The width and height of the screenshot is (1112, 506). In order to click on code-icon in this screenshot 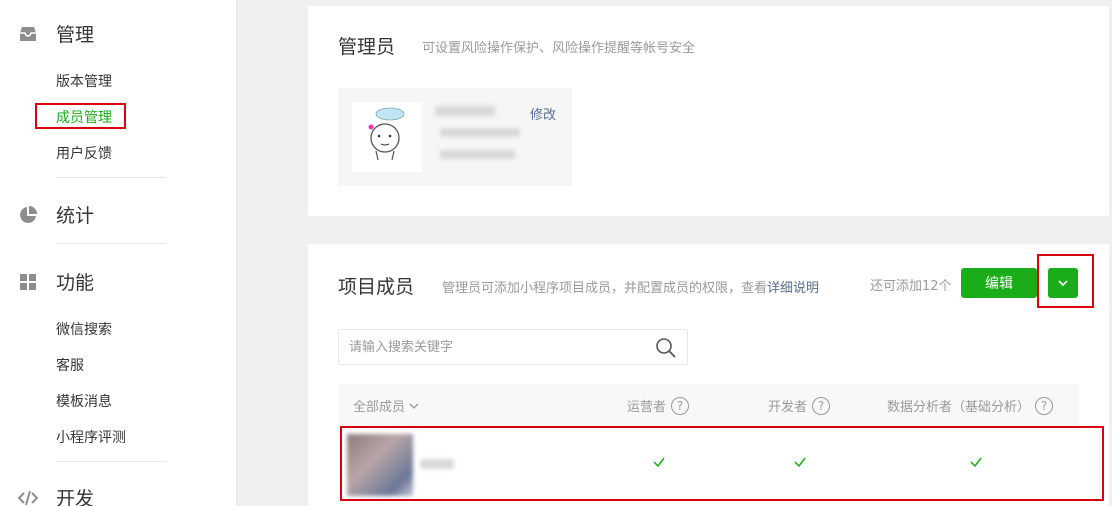, I will do `click(28, 497)`.